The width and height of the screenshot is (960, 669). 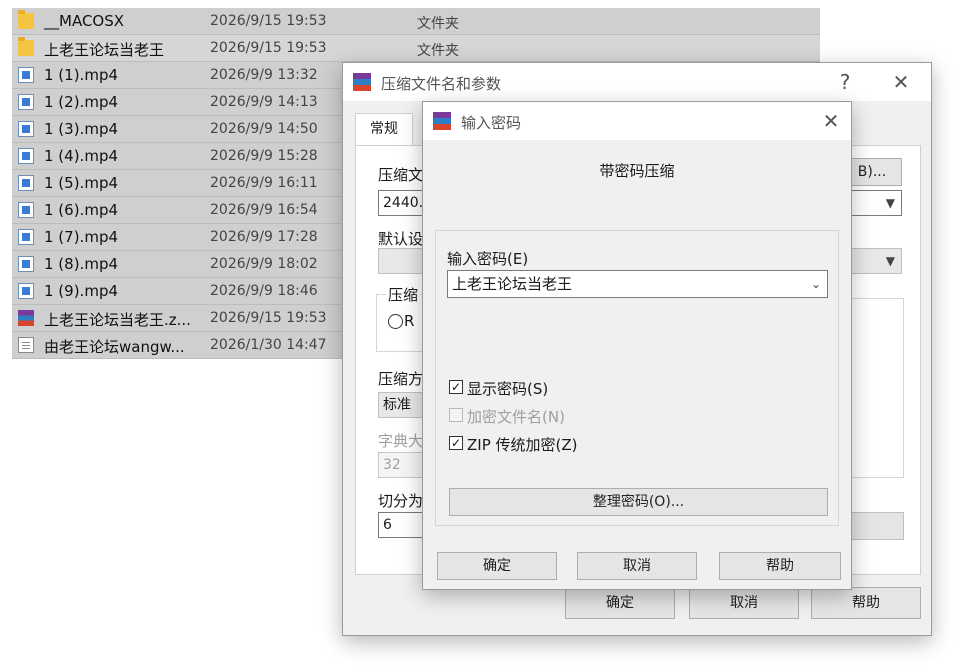 What do you see at coordinates (81, 291) in the screenshot?
I see `file-name: 1 (9).mp4` at bounding box center [81, 291].